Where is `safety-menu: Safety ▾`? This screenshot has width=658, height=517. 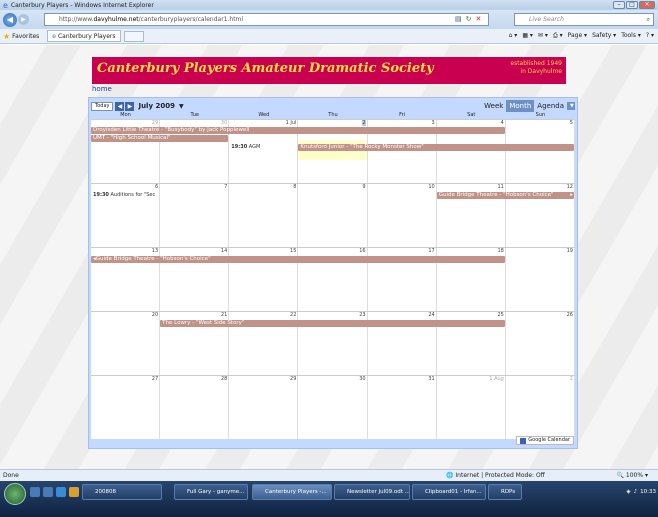 safety-menu: Safety ▾ is located at coordinates (604, 36).